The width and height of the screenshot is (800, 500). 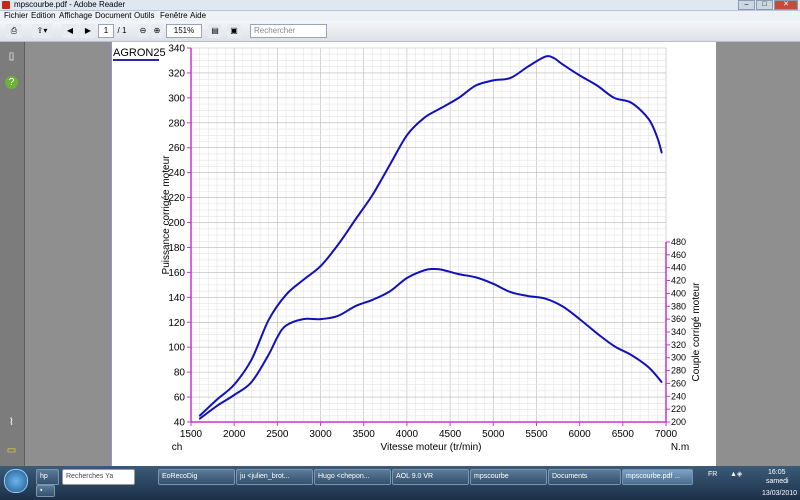 What do you see at coordinates (678, 396) in the screenshot?
I see `y-right-tick-label: 240` at bounding box center [678, 396].